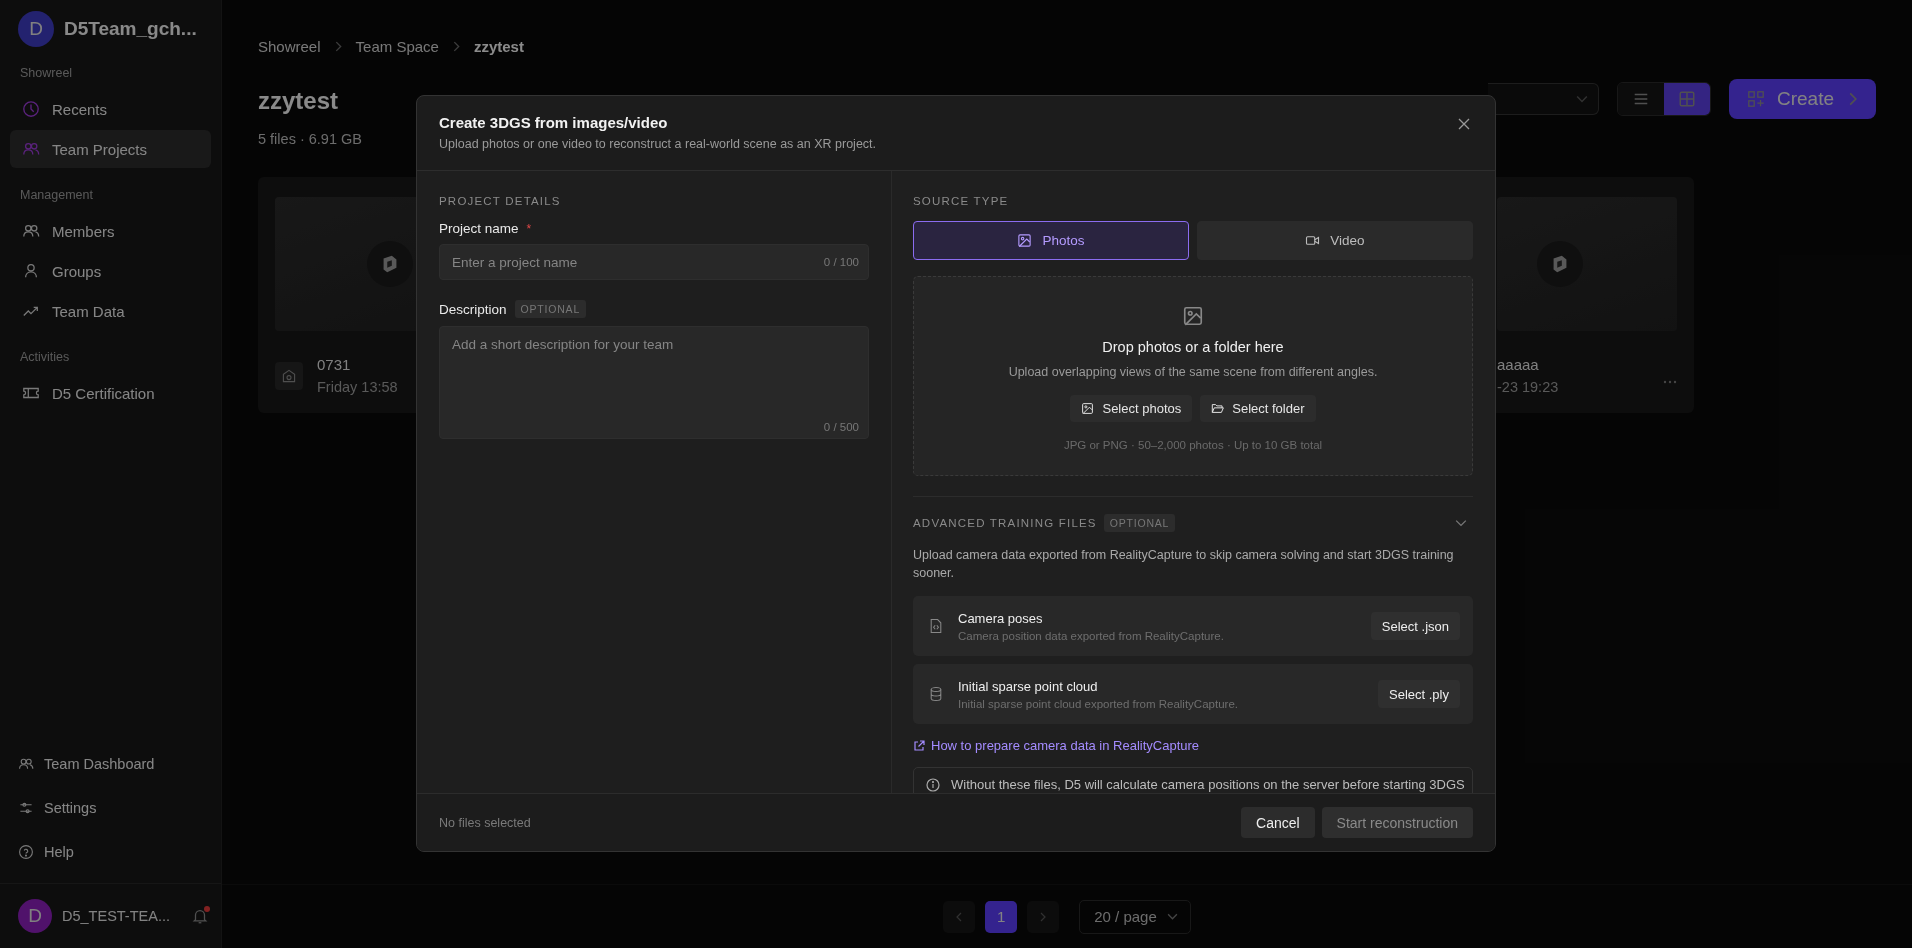 The image size is (1912, 948). What do you see at coordinates (1218, 408) in the screenshot?
I see `folder-icon` at bounding box center [1218, 408].